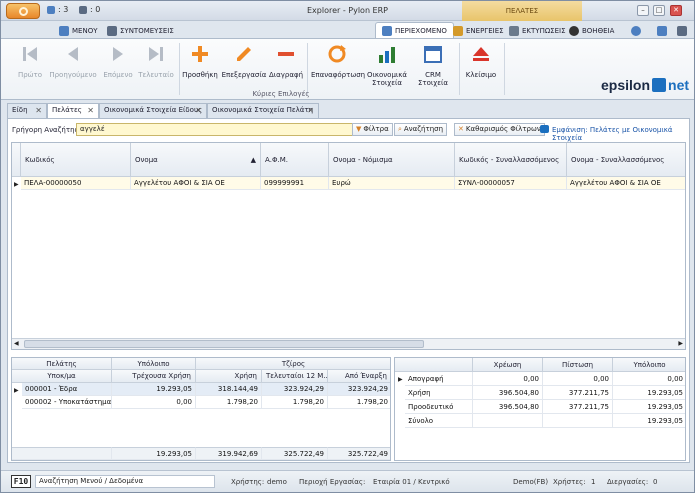 Image resolution: width=695 pixels, height=493 pixels. I want to click on cell-since-start: 1.798,20, so click(359, 402).